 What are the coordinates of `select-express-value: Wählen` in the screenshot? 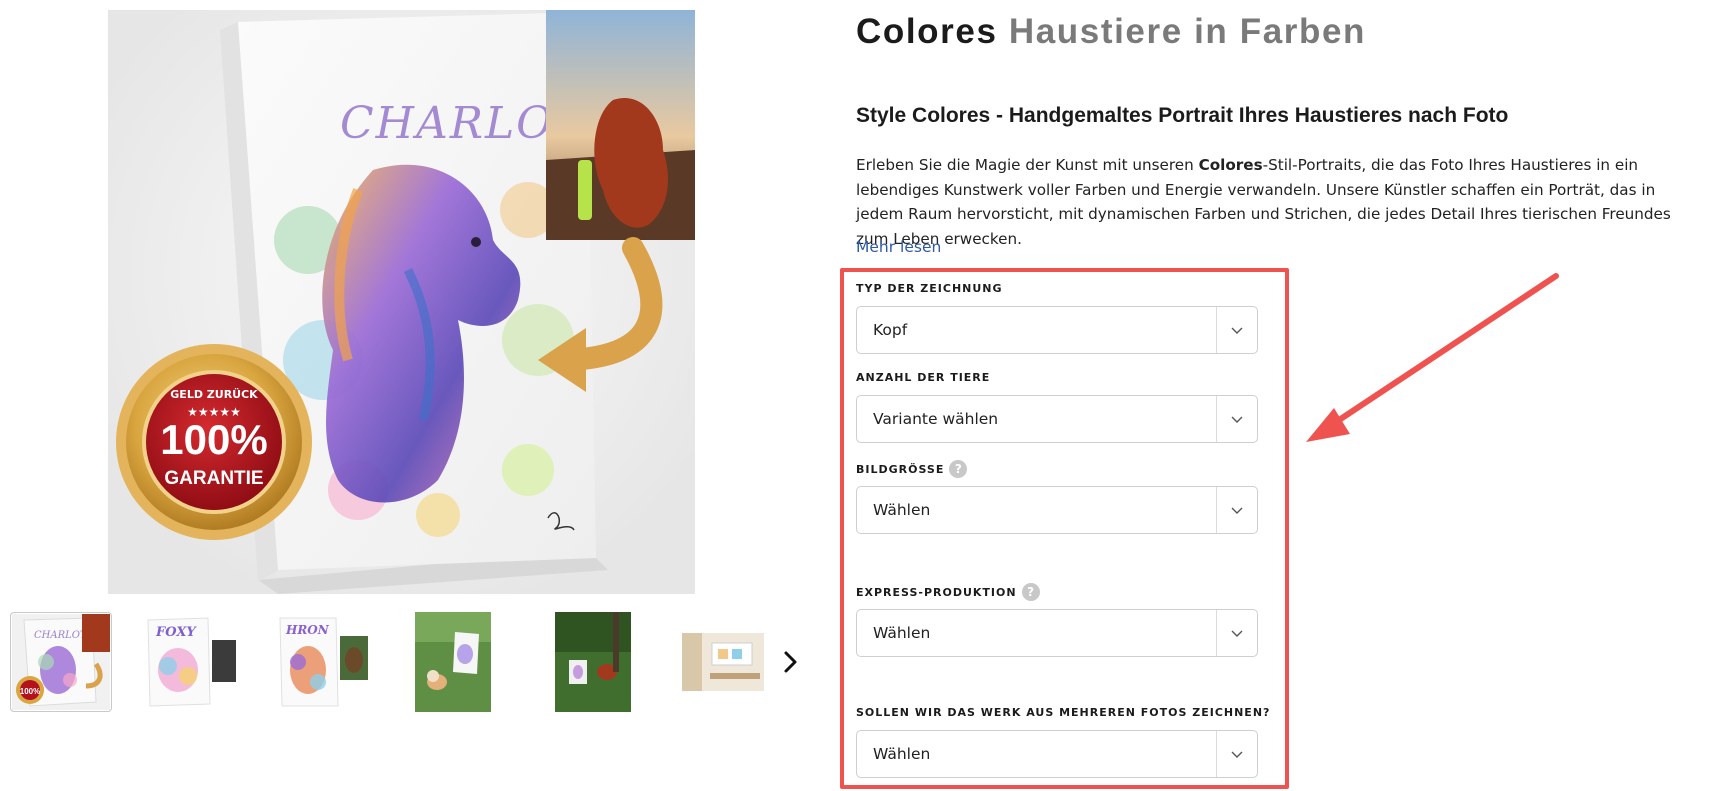 It's located at (902, 633).